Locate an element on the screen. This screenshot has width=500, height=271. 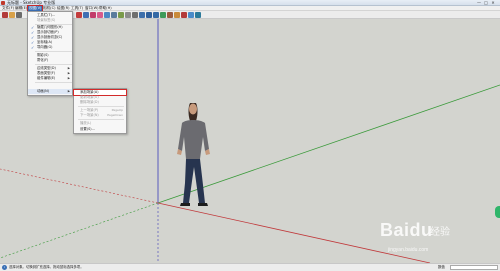
menu-item-label: 坐标轴(A) is located at coordinates (45, 42).